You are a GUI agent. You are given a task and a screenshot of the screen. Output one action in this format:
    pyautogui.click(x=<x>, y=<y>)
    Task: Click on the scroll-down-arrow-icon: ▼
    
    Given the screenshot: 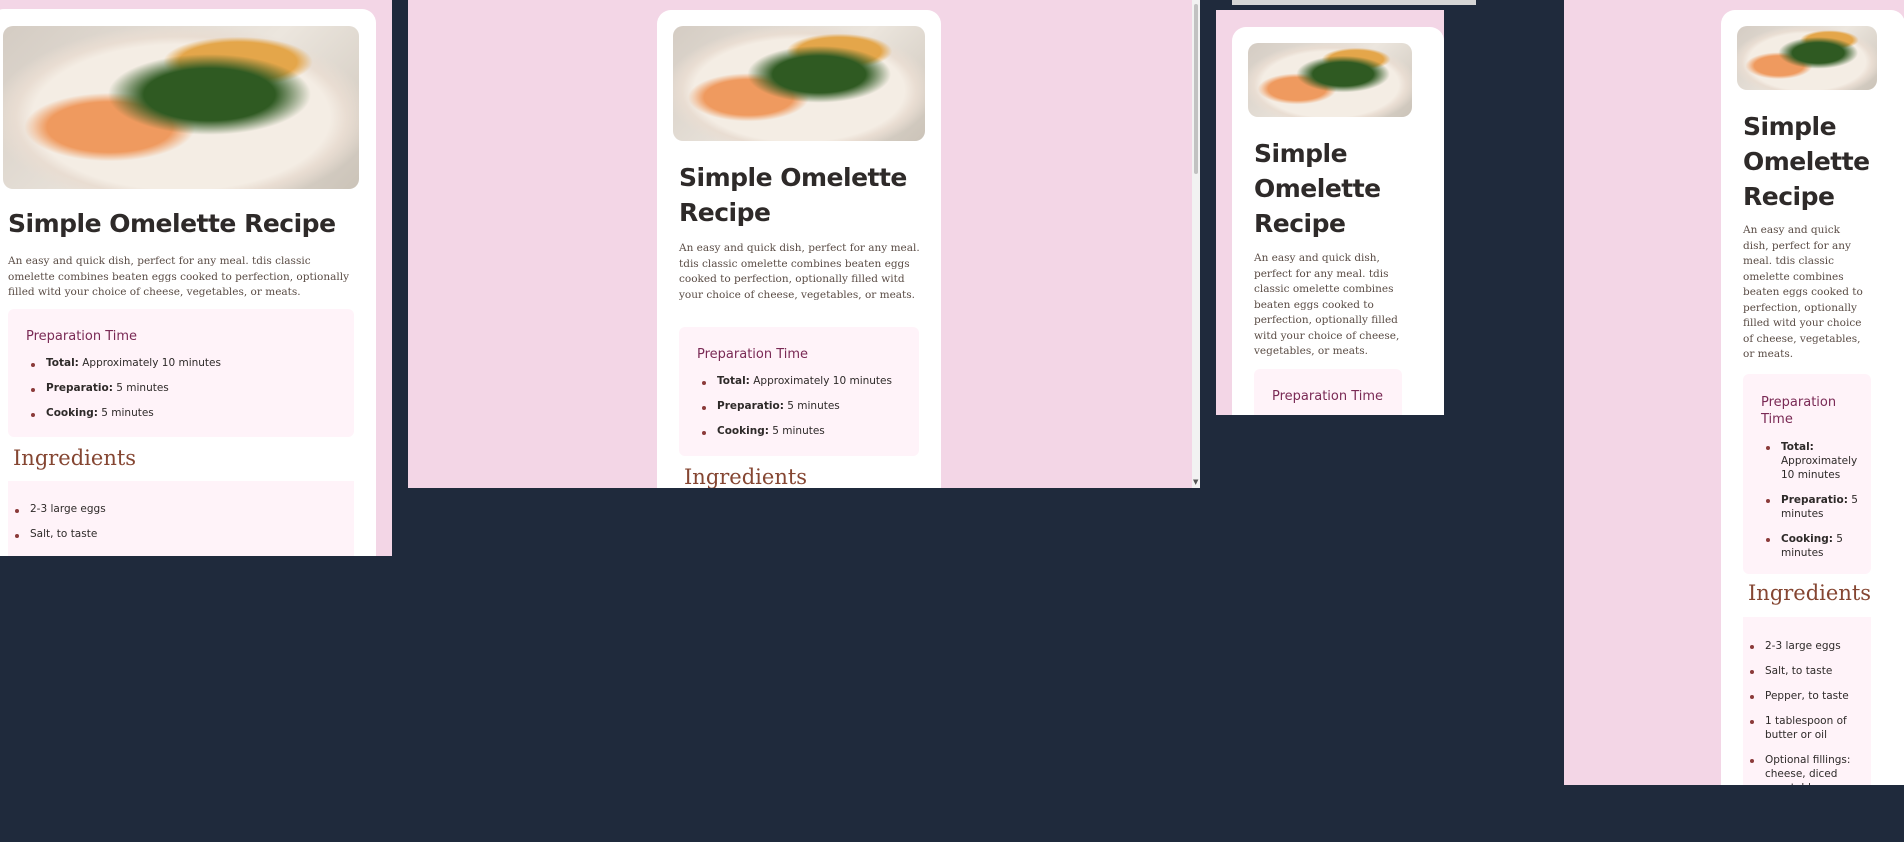 What is the action you would take?
    pyautogui.click(x=1195, y=482)
    